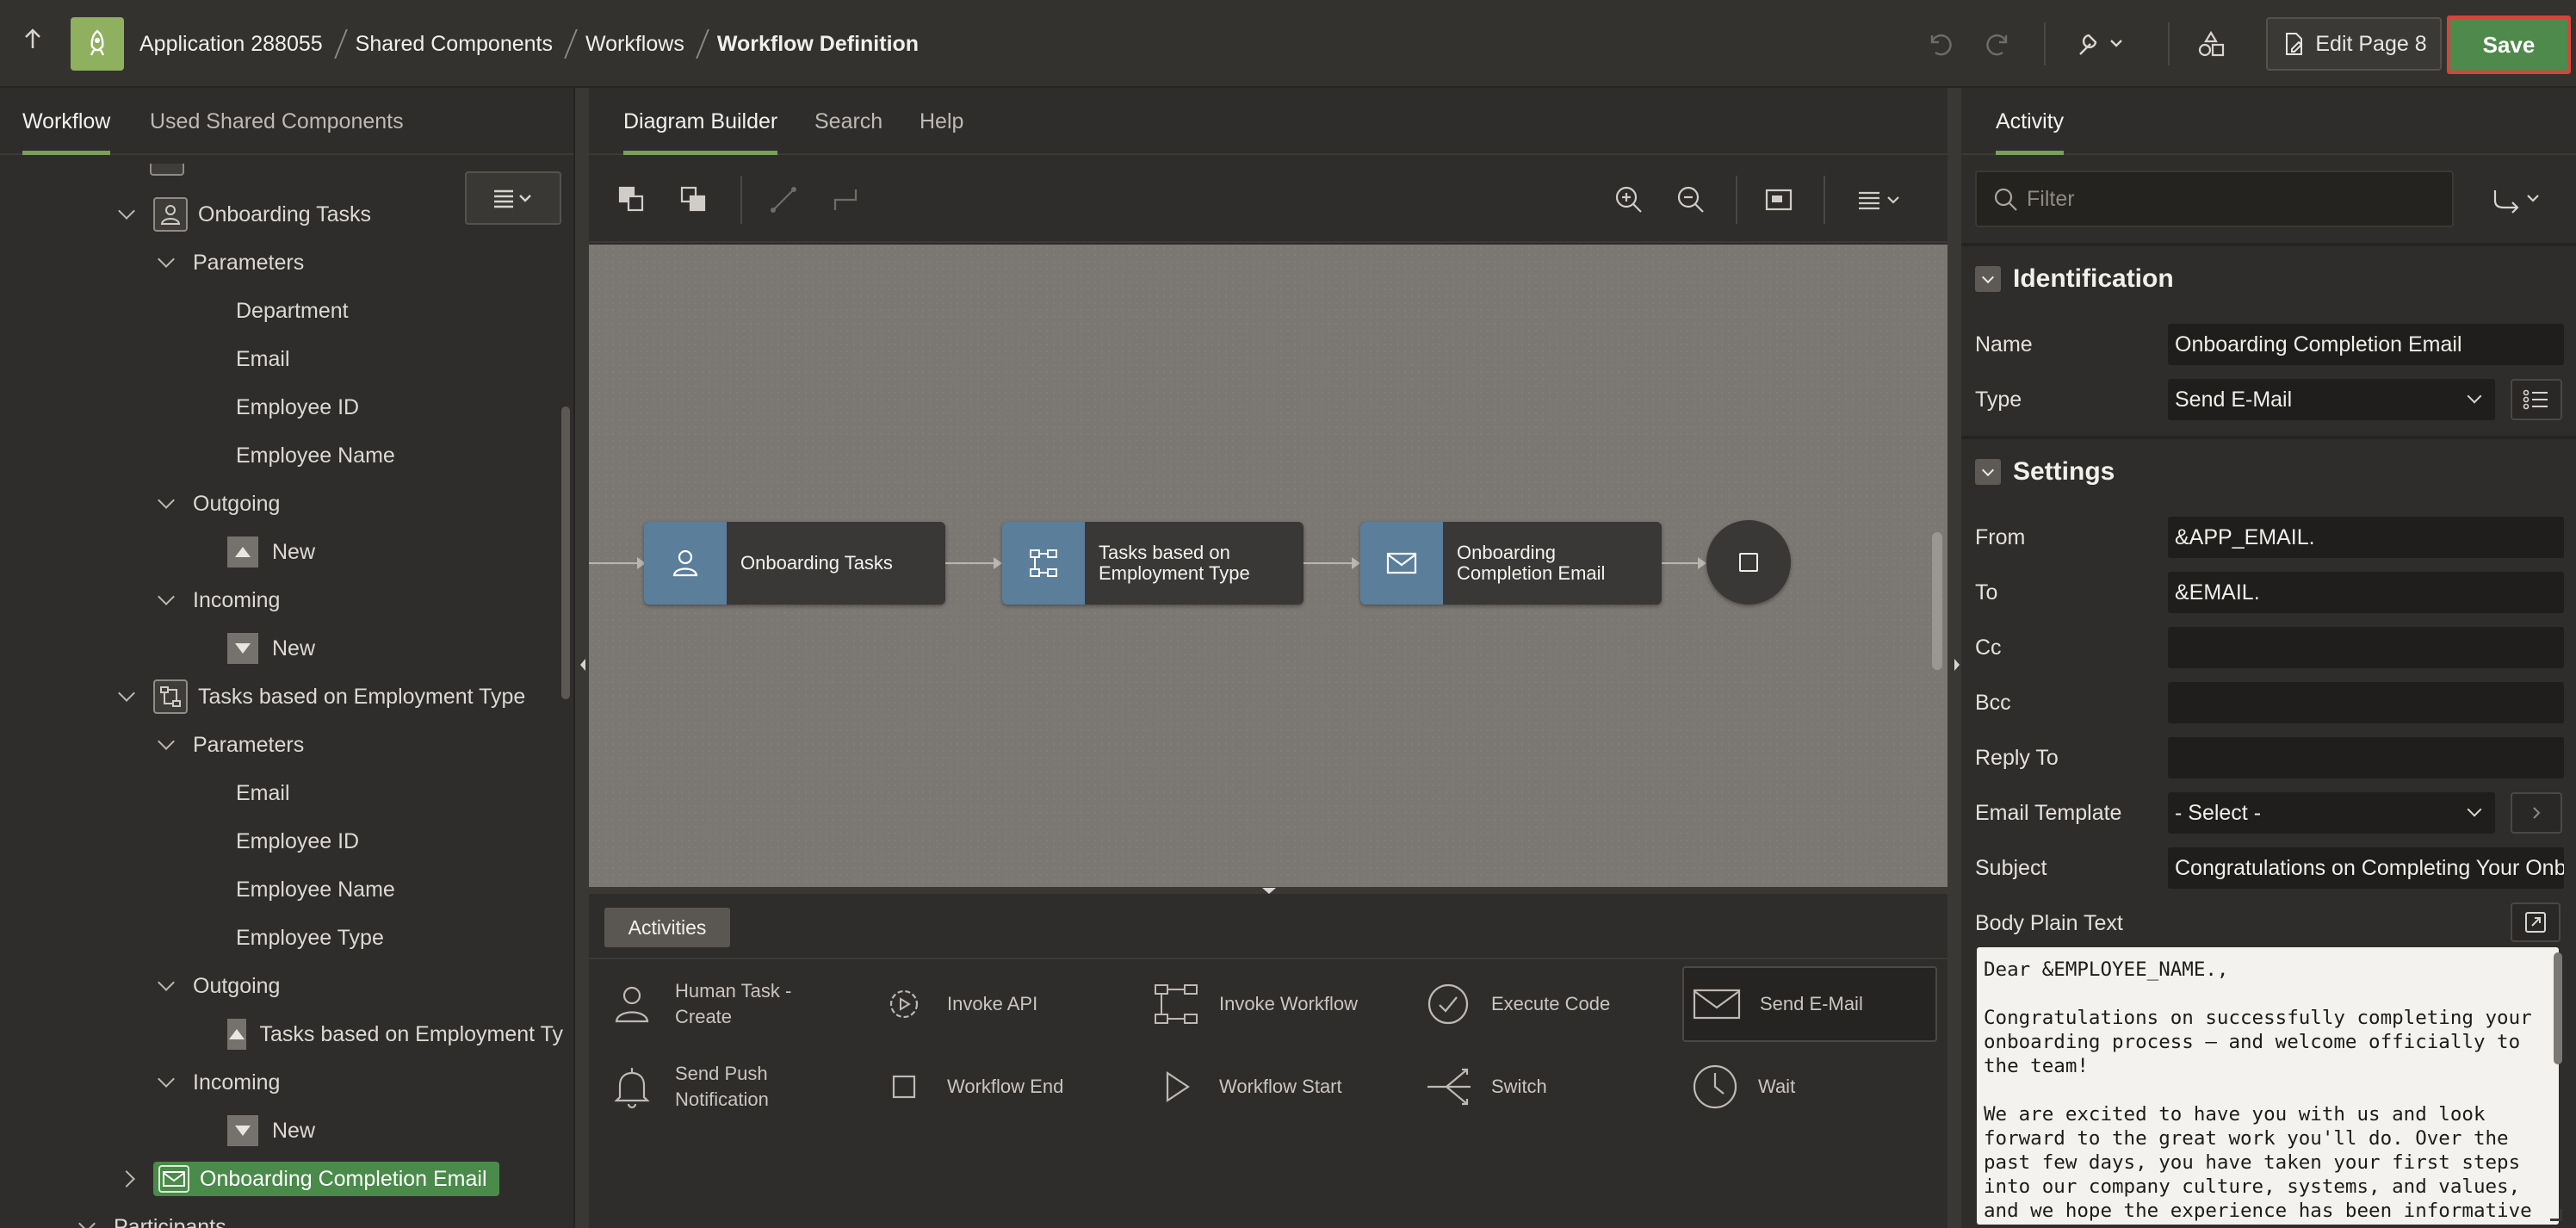 The height and width of the screenshot is (1228, 2576). I want to click on palette-human-task-create: Human Task - Create, so click(735, 1004).